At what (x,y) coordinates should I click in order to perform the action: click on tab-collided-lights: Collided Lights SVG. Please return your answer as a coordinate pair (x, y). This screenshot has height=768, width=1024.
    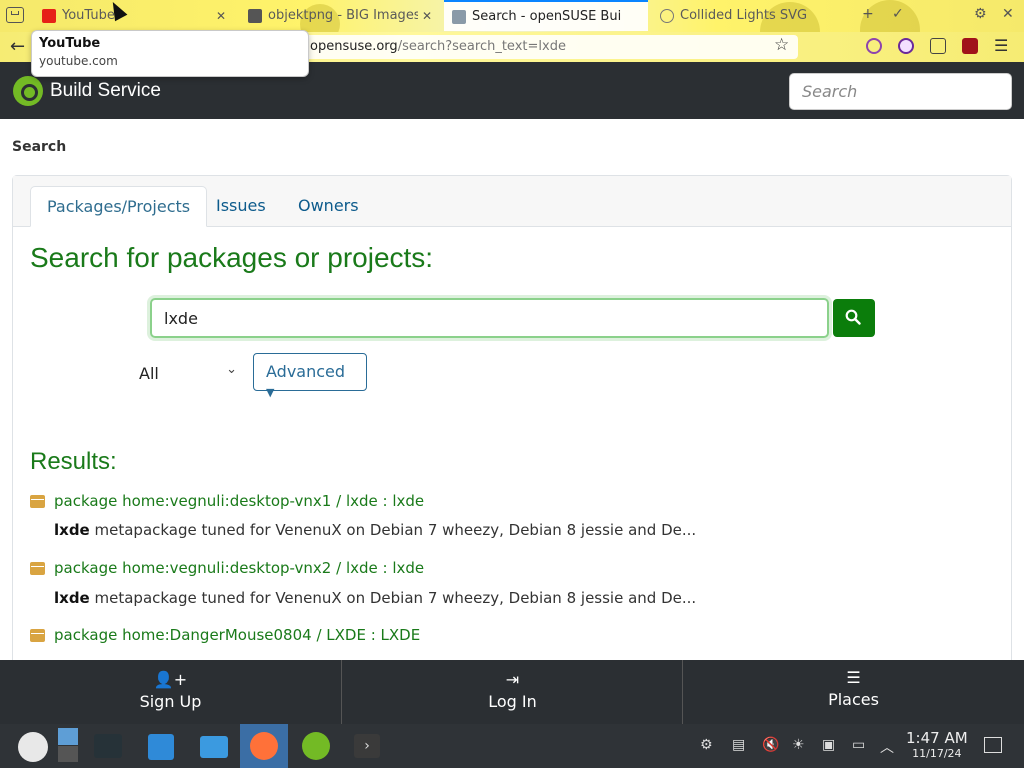
    Looking at the image, I should click on (757, 15).